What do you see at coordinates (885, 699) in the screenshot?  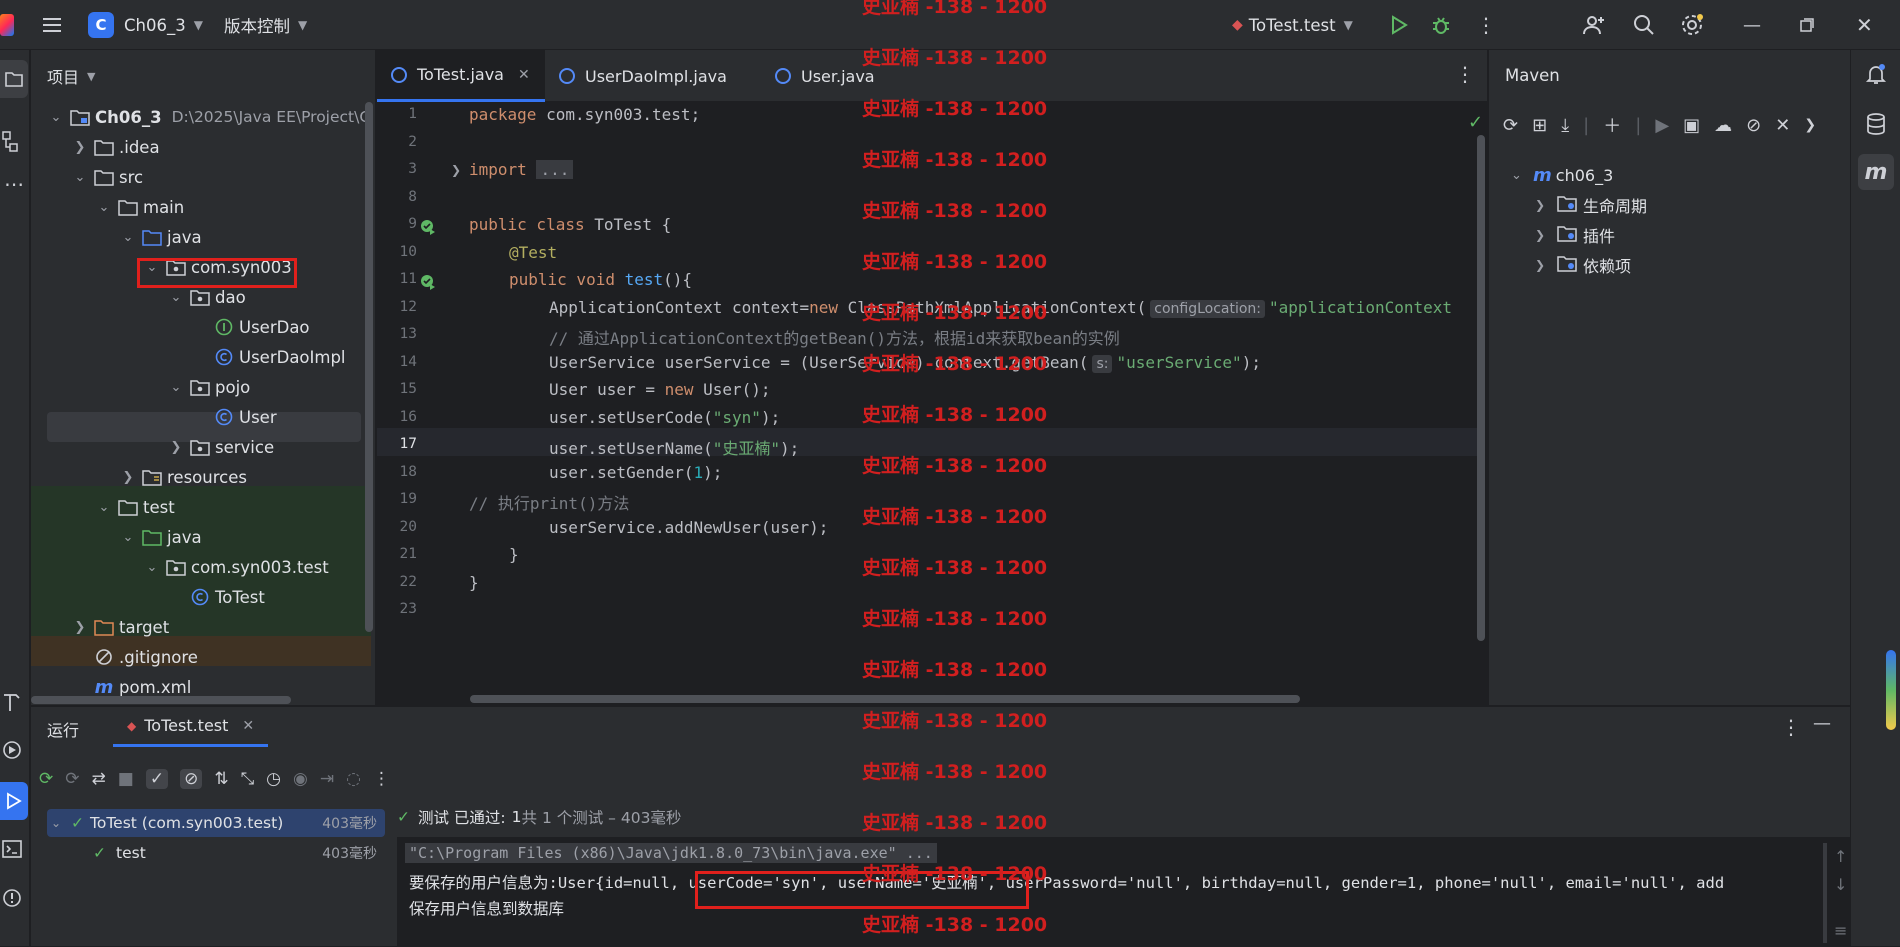 I see `editor-hscrollbar` at bounding box center [885, 699].